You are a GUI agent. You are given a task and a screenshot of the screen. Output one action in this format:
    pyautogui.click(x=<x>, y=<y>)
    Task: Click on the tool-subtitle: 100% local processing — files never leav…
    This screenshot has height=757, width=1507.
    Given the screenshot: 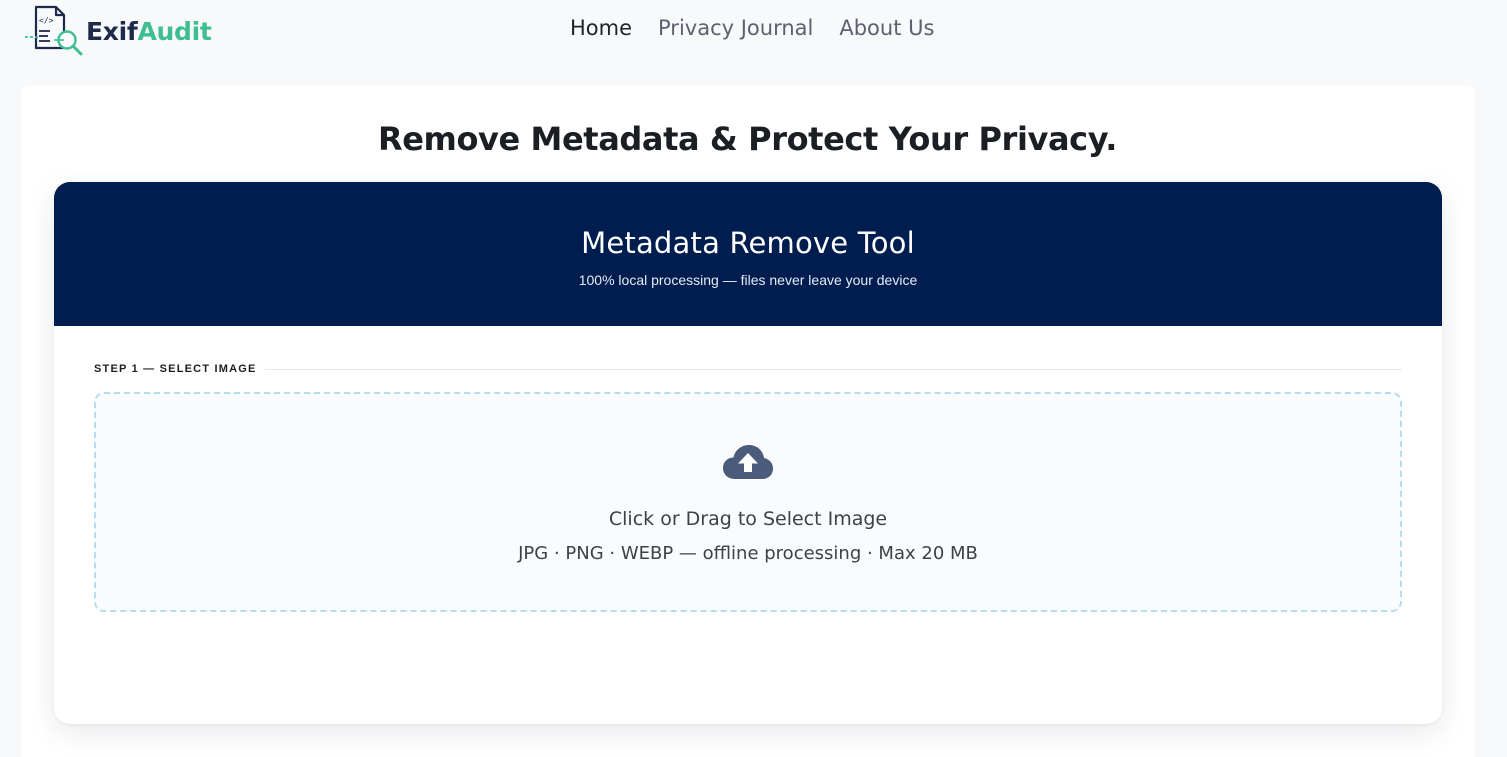 What is the action you would take?
    pyautogui.click(x=748, y=280)
    